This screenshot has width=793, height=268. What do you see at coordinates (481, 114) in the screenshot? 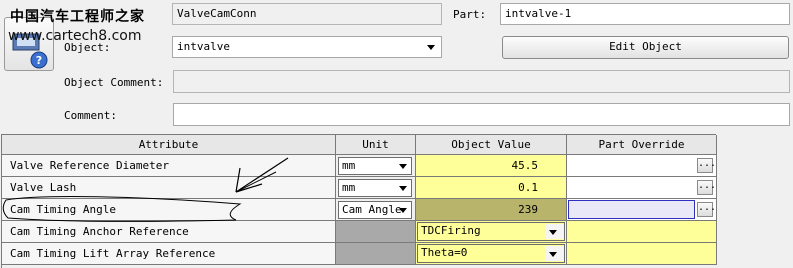
I see `comment-field` at bounding box center [481, 114].